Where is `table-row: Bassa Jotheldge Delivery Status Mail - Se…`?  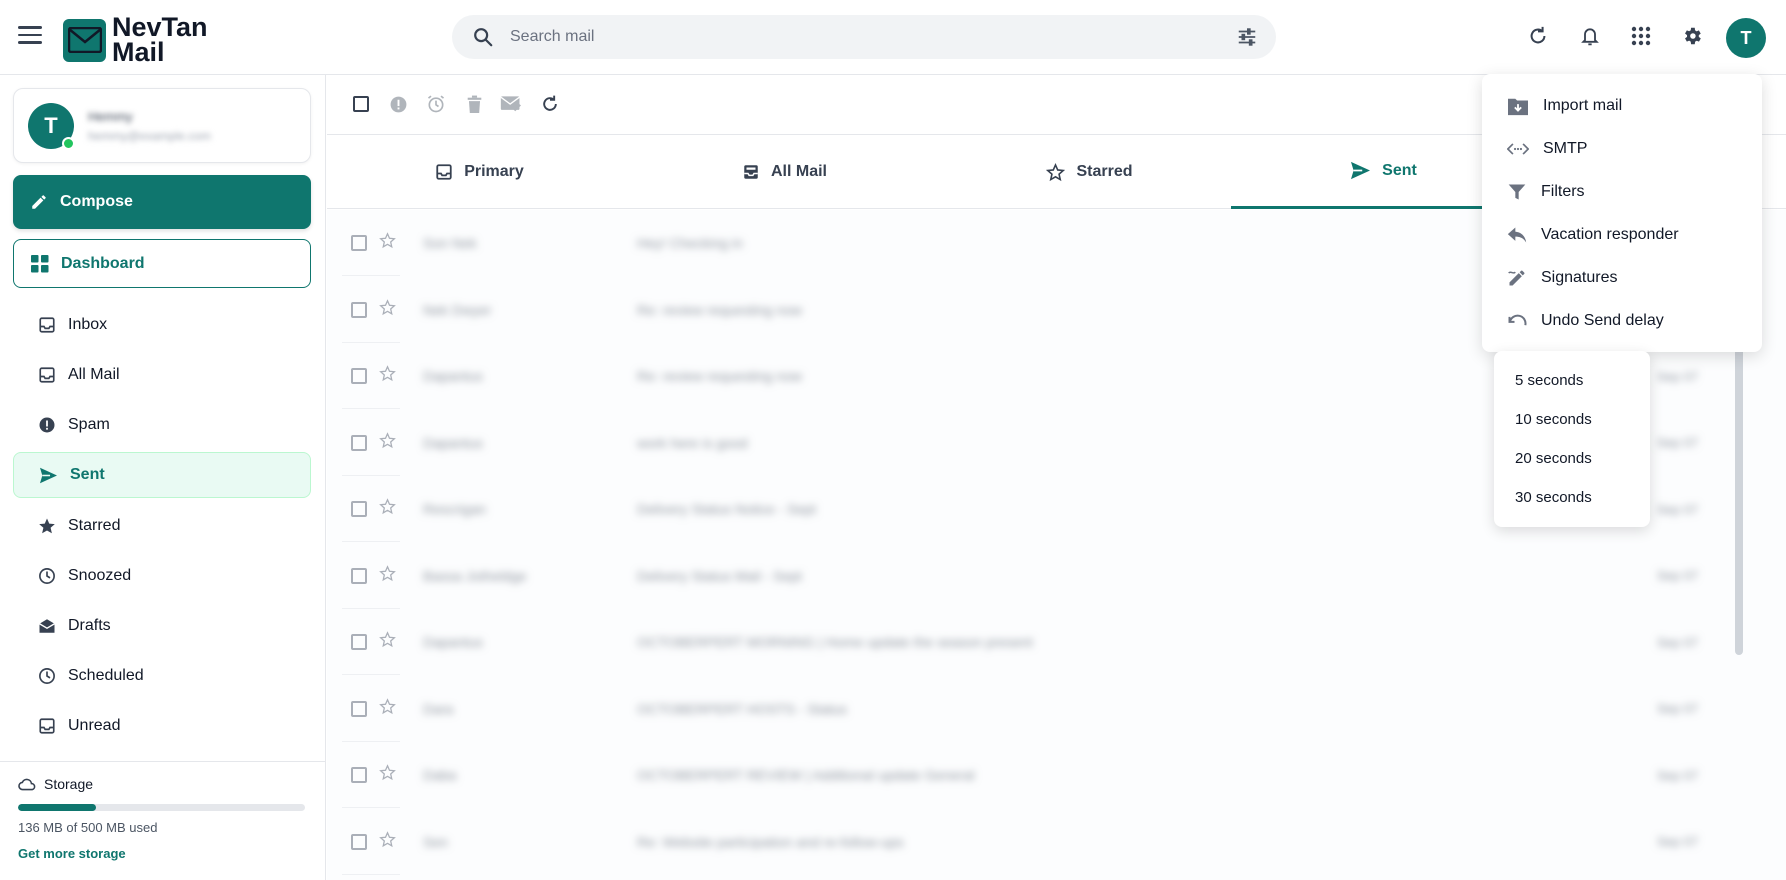
table-row: Bassa Jotheldge Delivery Status Mail - Se… is located at coordinates (1027, 576).